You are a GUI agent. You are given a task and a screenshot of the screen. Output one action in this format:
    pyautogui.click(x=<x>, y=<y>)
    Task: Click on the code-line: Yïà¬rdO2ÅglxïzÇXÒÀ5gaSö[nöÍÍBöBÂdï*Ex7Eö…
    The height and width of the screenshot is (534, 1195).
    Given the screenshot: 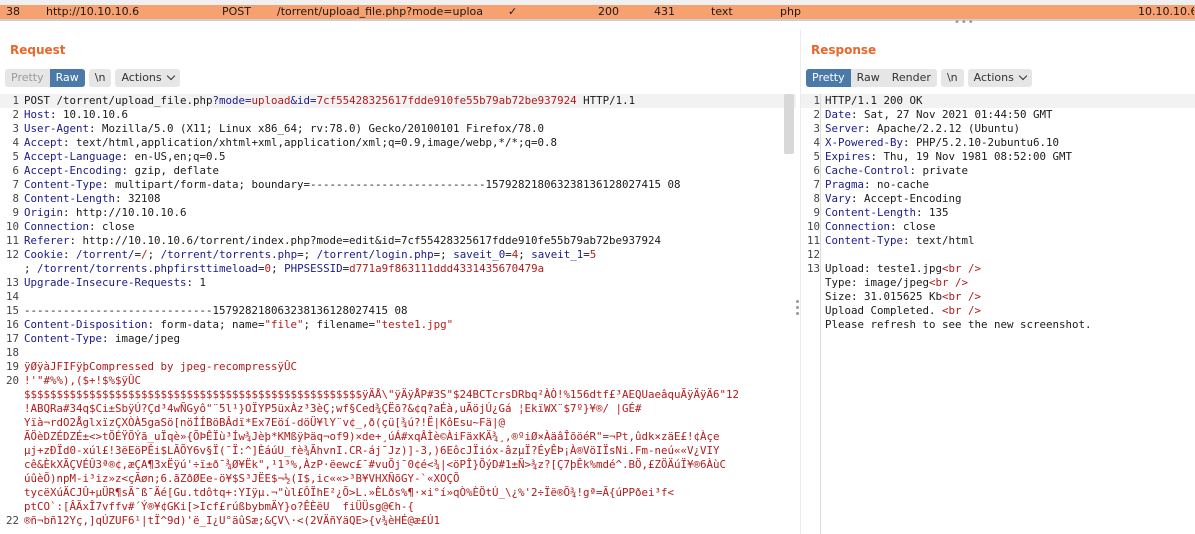 What is the action you would take?
    pyautogui.click(x=398, y=423)
    